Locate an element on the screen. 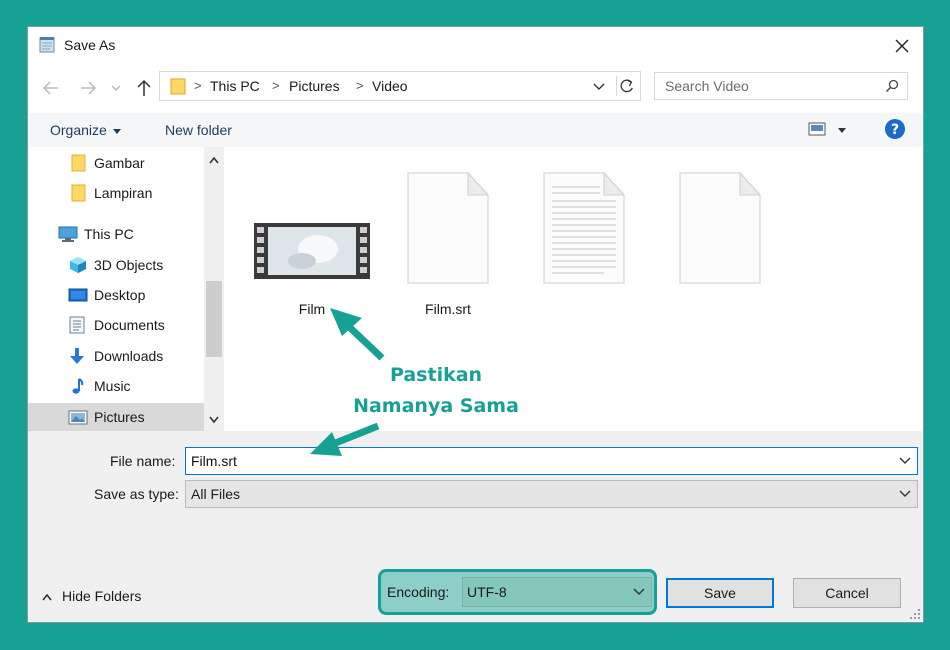 The width and height of the screenshot is (950, 650). view-chevron-down-icon is located at coordinates (842, 130).